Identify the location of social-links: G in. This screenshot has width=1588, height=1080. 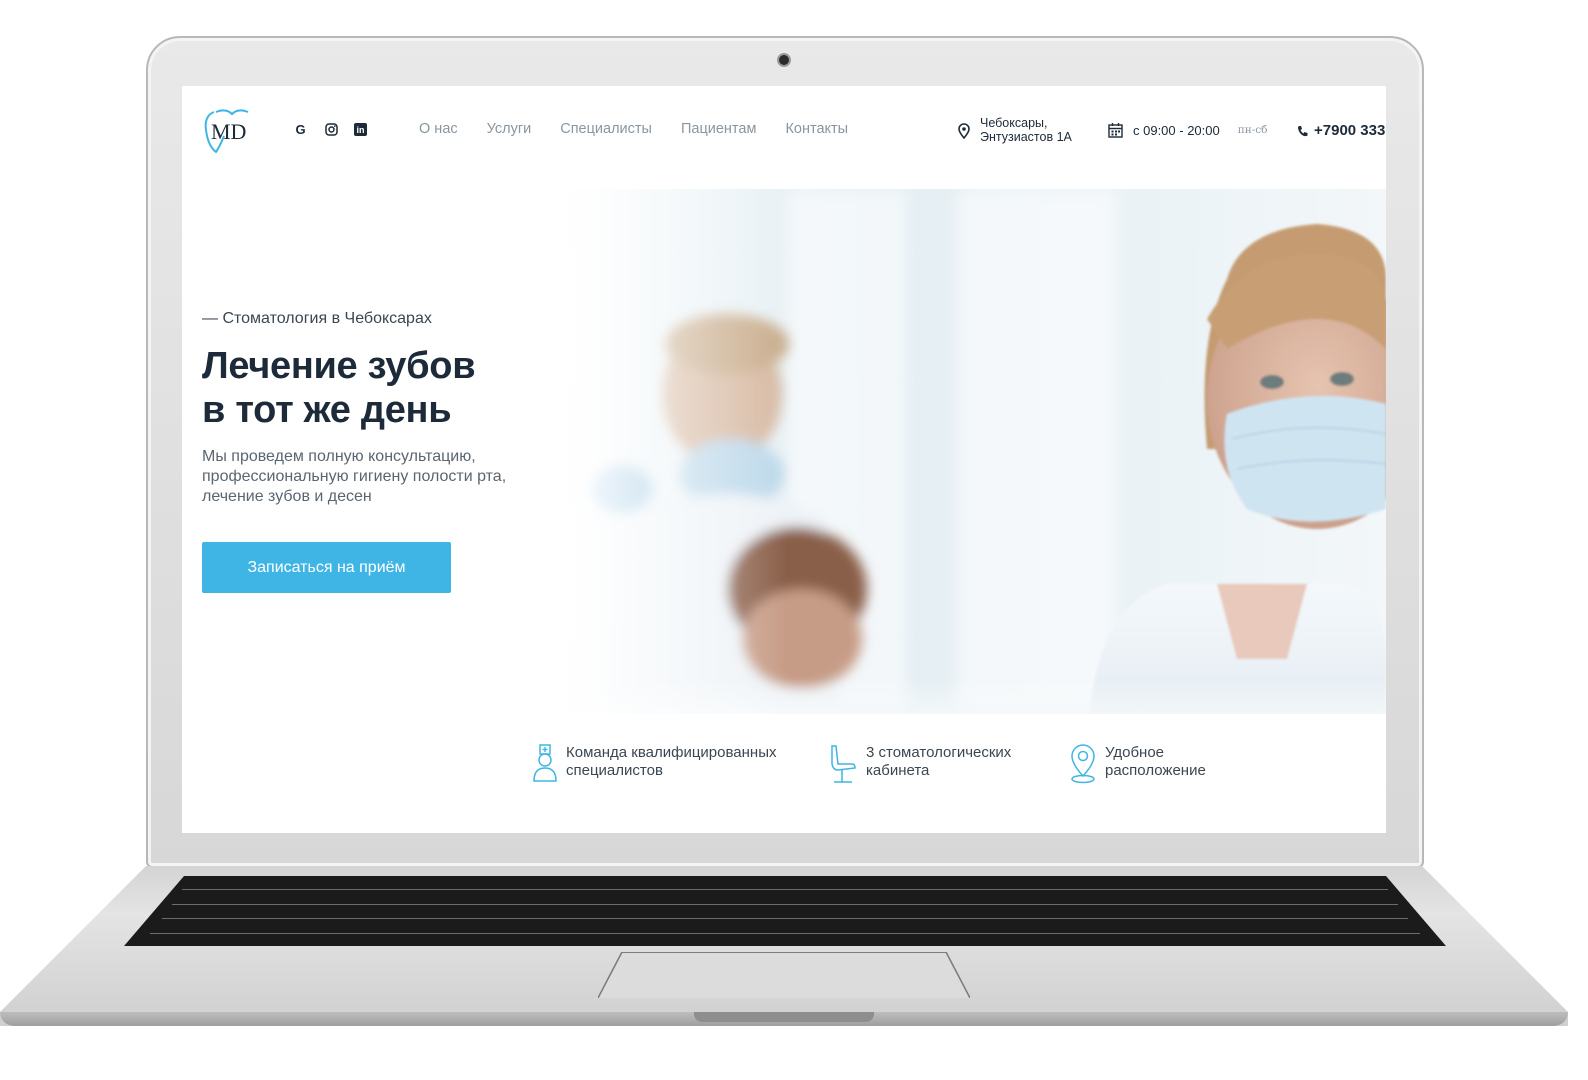
(329, 129).